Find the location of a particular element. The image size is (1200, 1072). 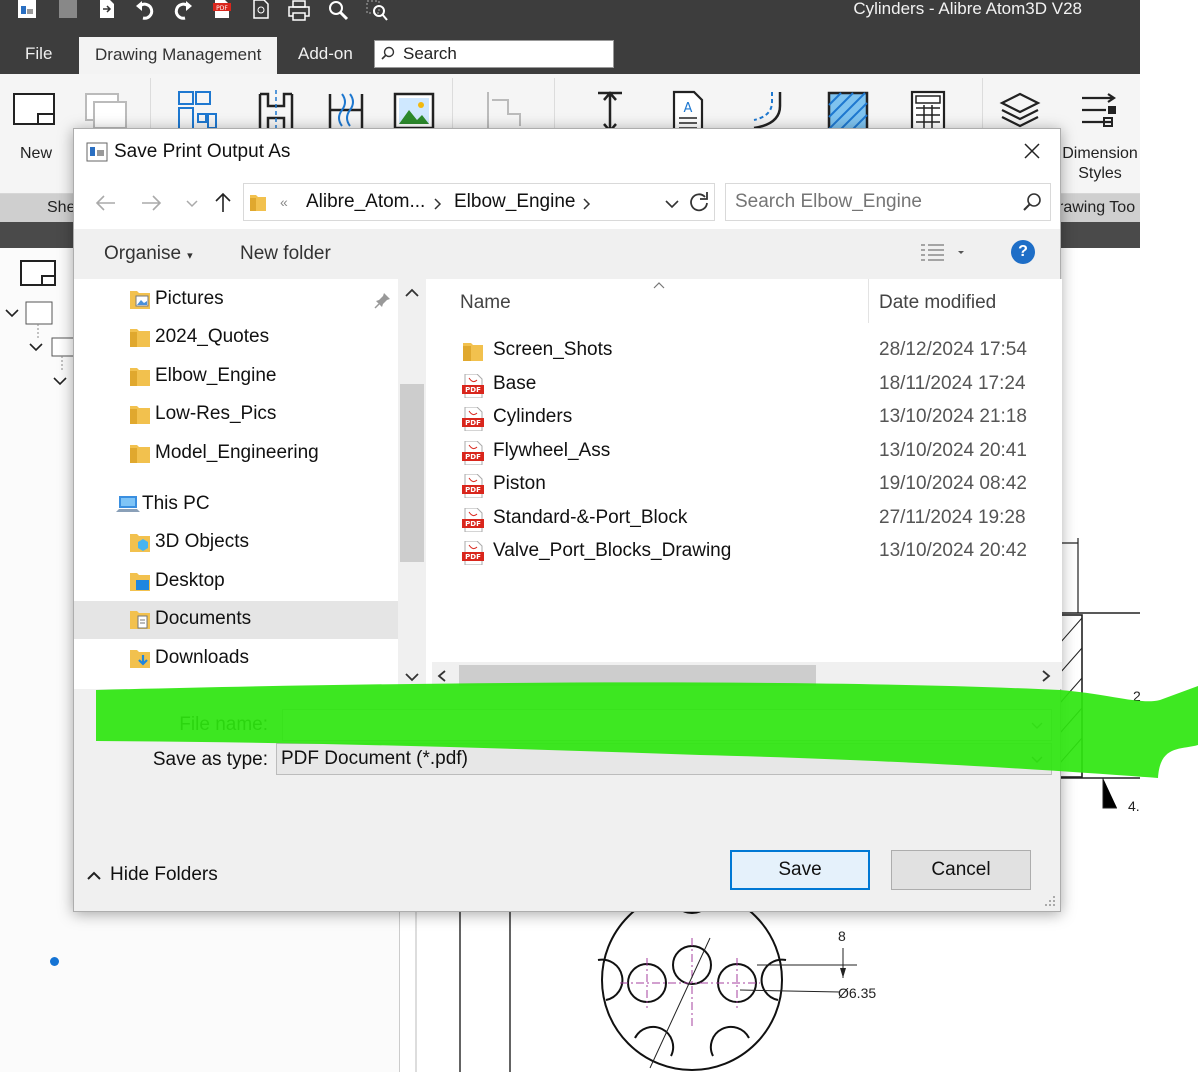

file-date: 13/10/2024 20:41 is located at coordinates (953, 450).